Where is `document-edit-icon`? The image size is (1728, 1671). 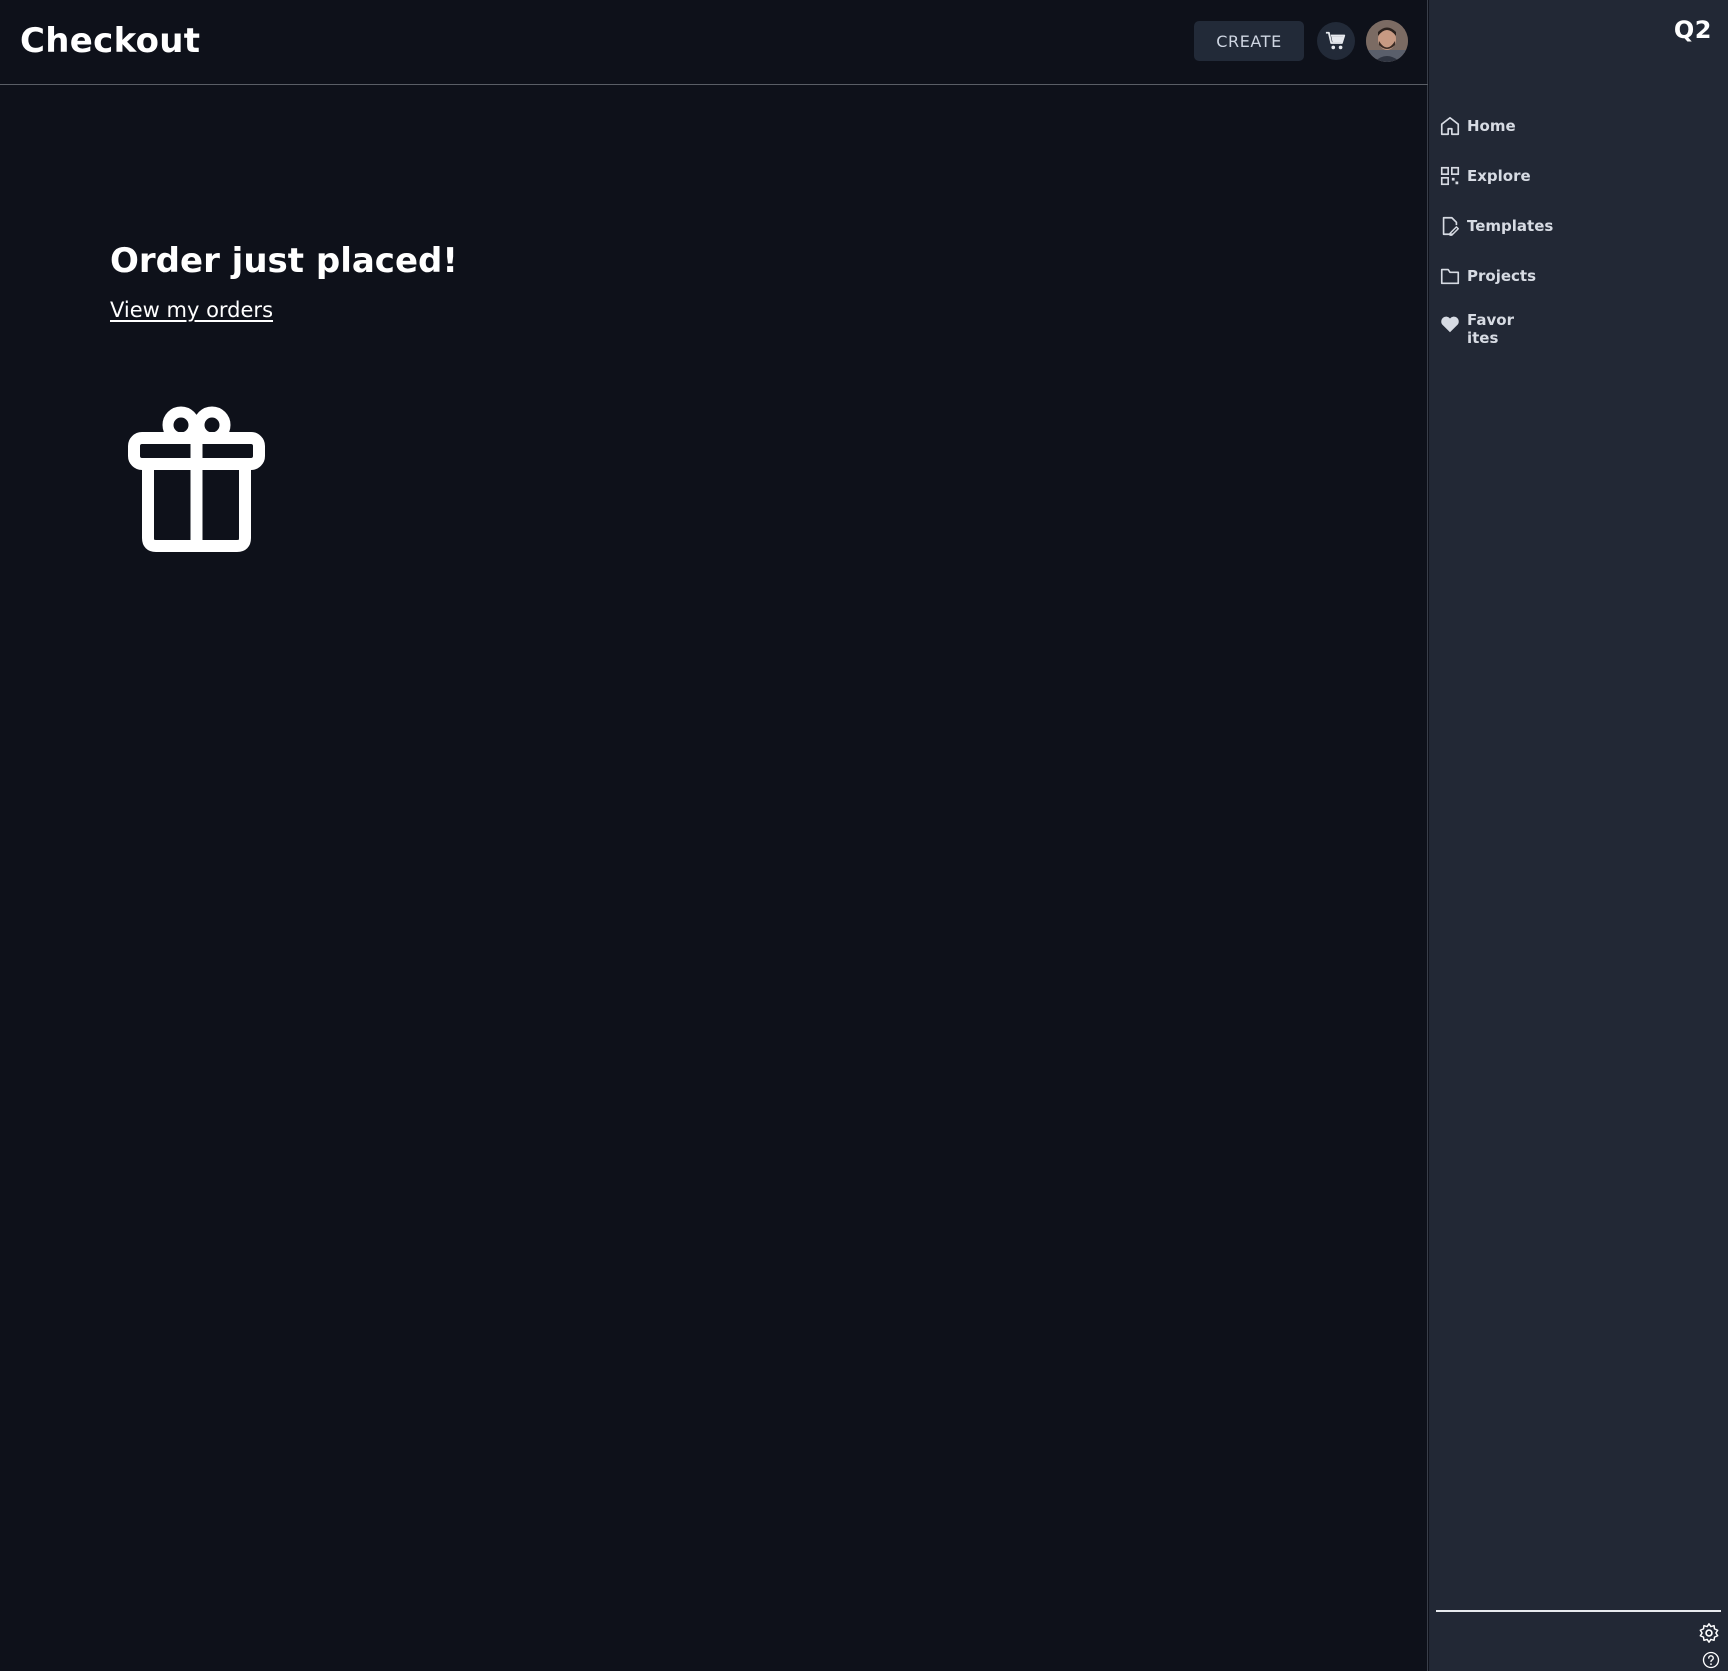
document-edit-icon is located at coordinates (1450, 226).